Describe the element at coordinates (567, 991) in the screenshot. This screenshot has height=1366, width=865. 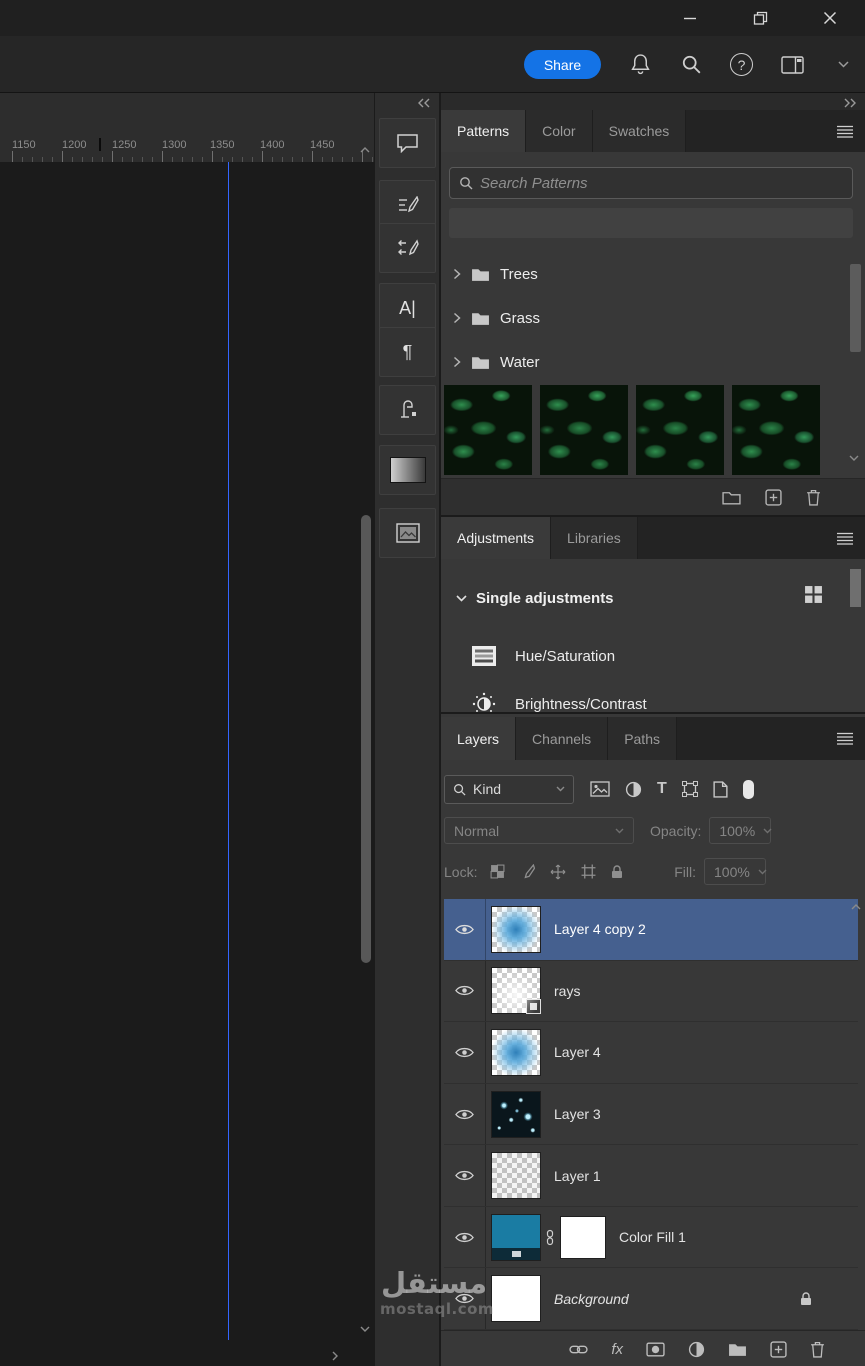
I see `layer-name: rays` at that location.